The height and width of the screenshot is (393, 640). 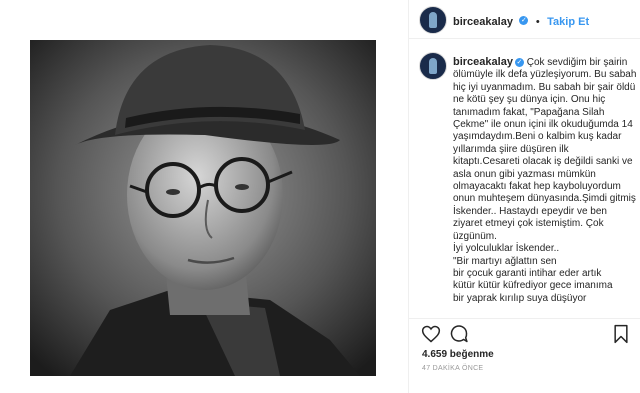 I want to click on follow-button: Takip Et, so click(x=568, y=22).